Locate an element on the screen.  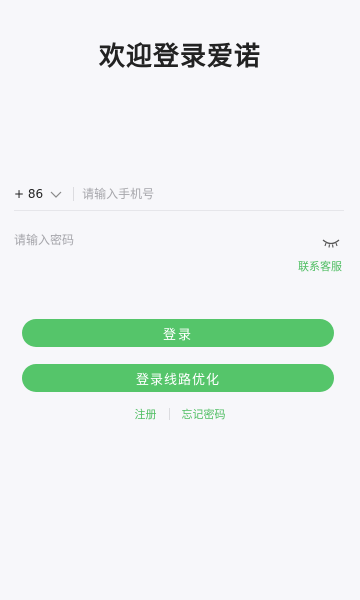
phone-input is located at coordinates (213, 194).